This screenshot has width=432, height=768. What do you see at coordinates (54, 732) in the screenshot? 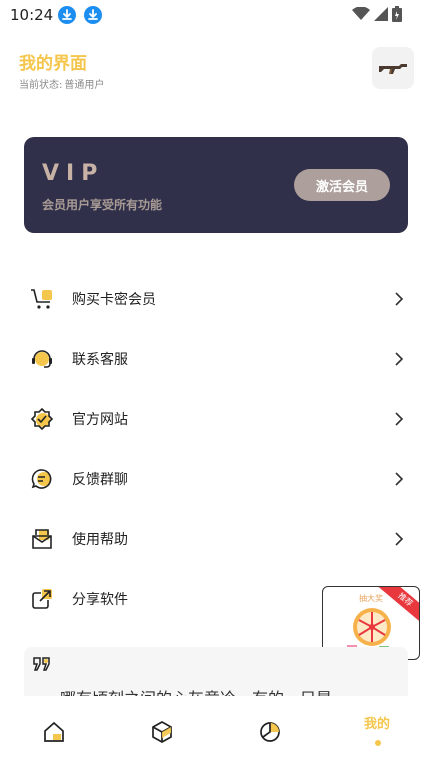
I see `home-nav-icon` at bounding box center [54, 732].